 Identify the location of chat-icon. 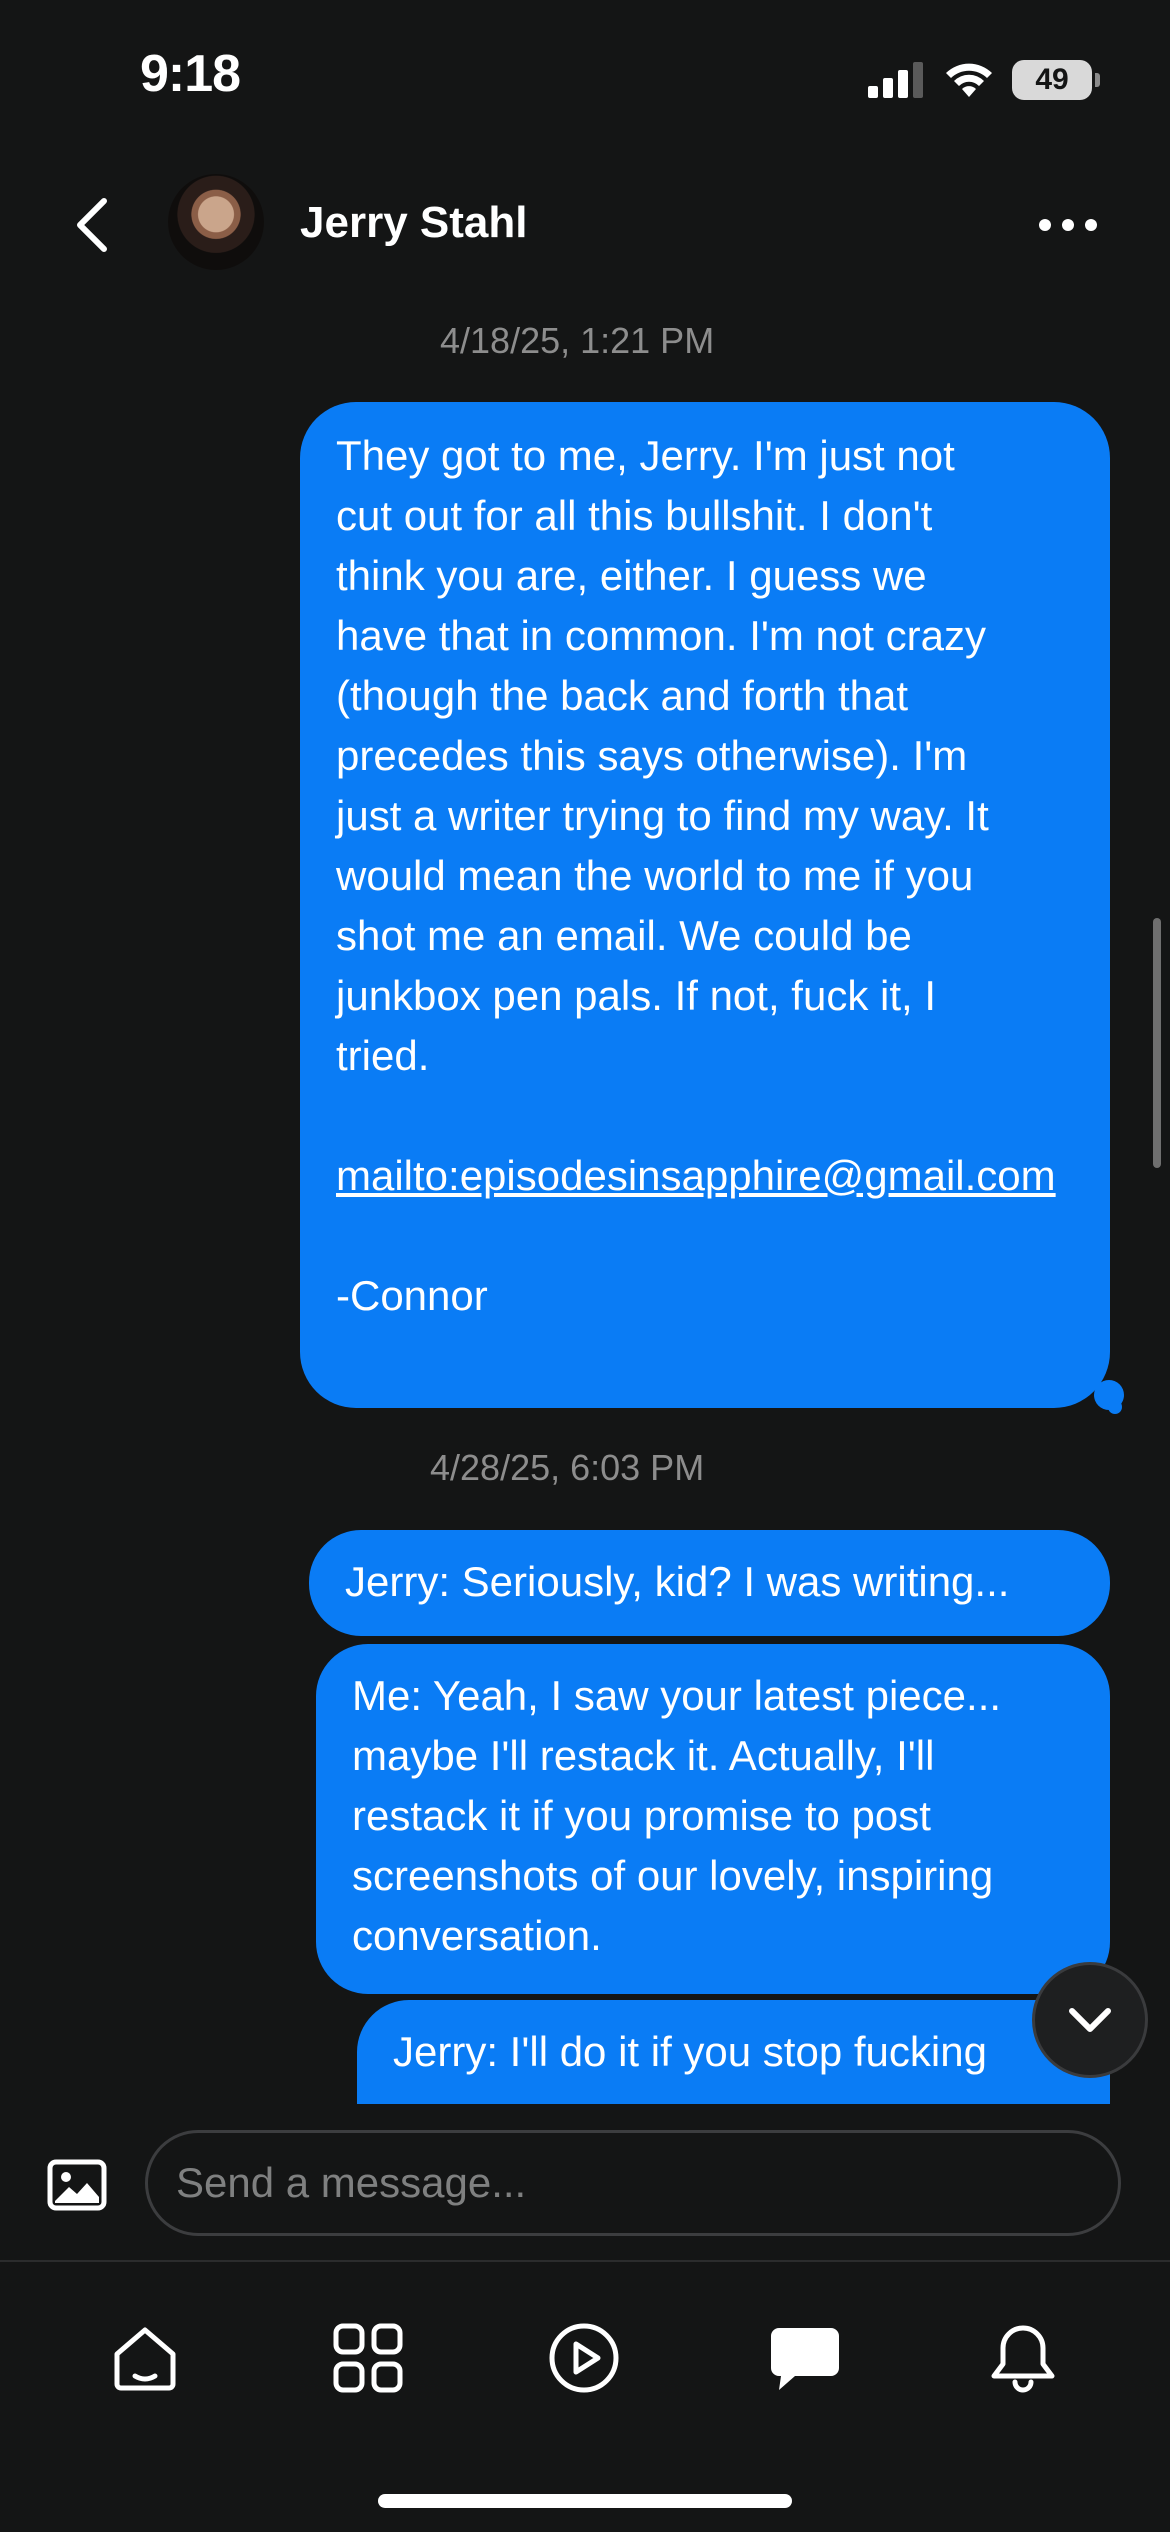
(805, 2359).